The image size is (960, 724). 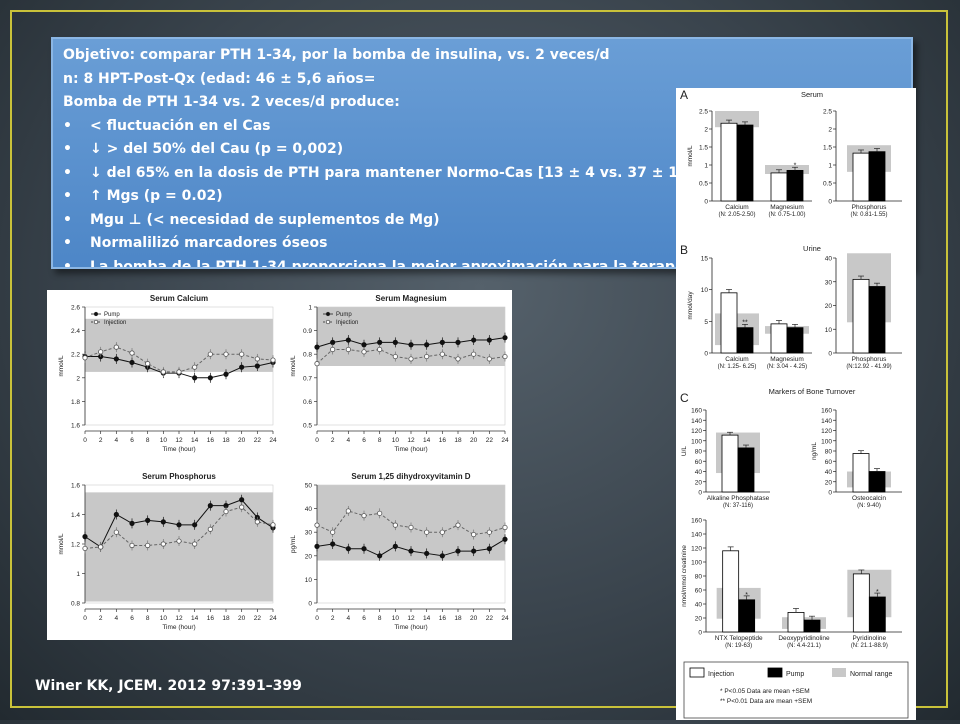 What do you see at coordinates (411, 440) in the screenshot?
I see `x-tick-label: 12` at bounding box center [411, 440].